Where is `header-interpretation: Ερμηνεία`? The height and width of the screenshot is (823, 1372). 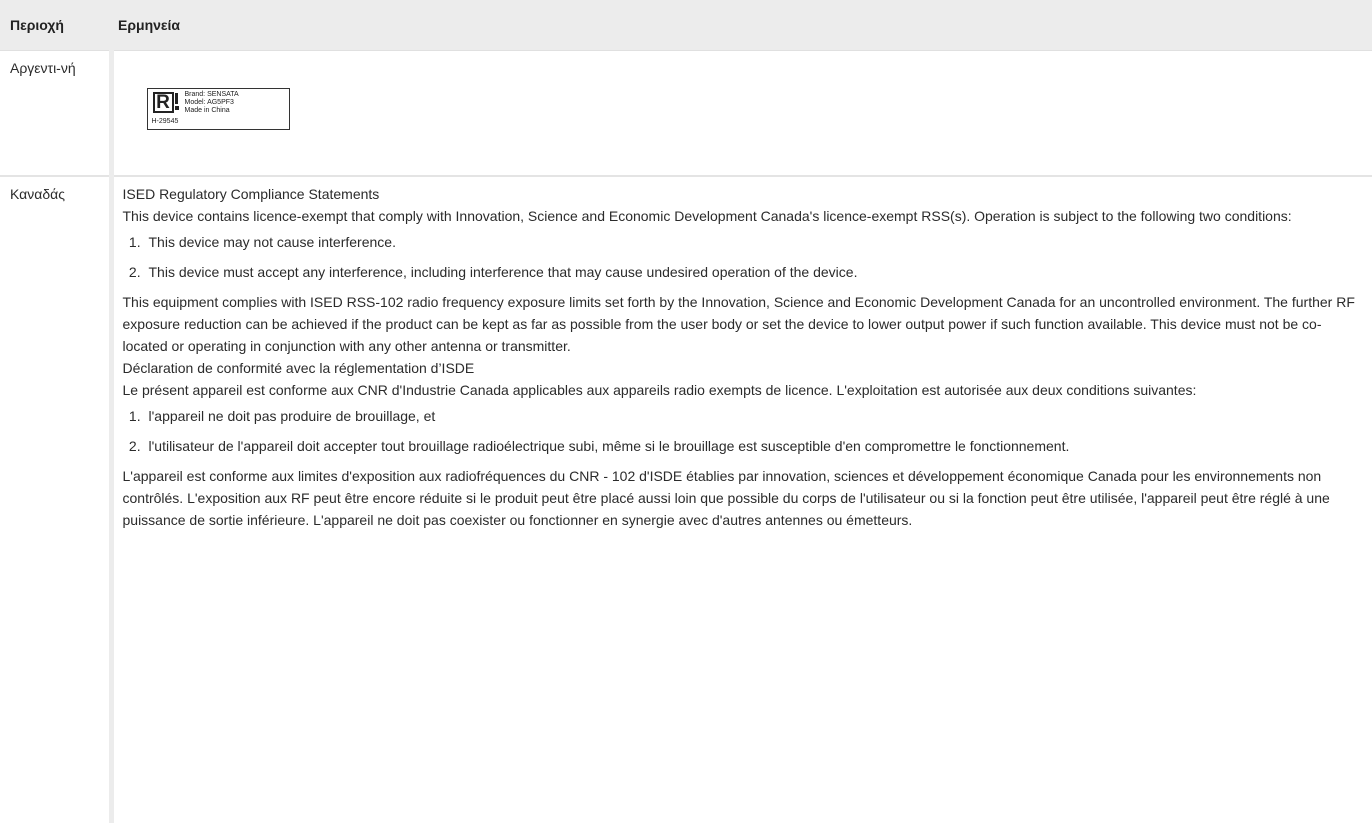 header-interpretation: Ερμηνεία is located at coordinates (741, 25).